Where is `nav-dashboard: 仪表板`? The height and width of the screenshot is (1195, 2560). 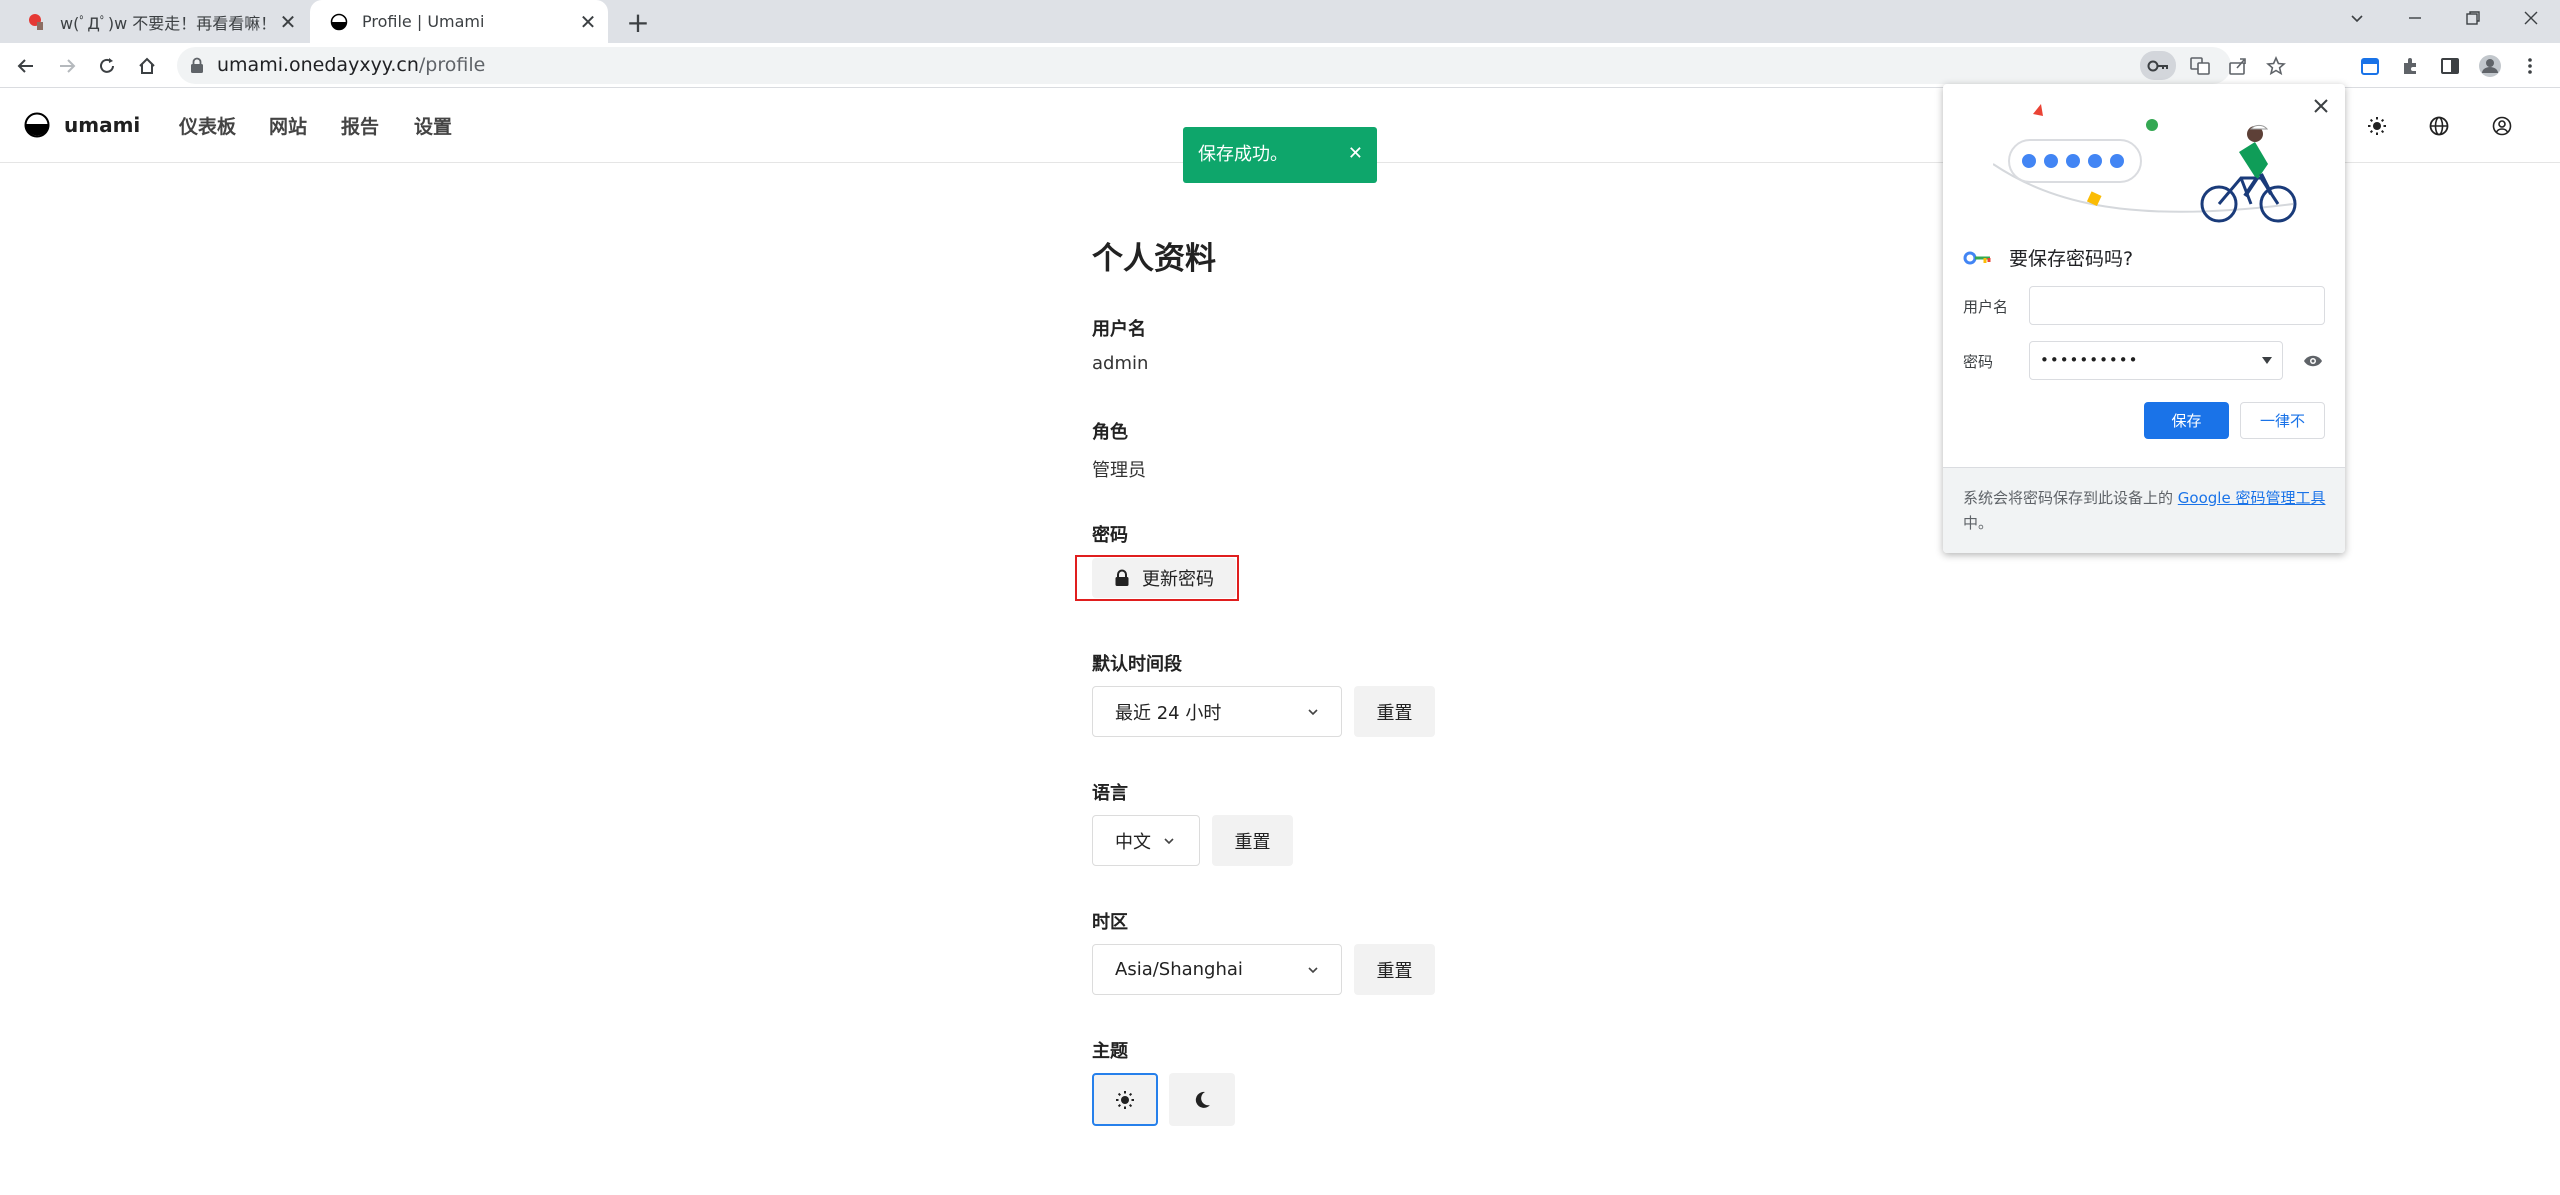
nav-dashboard: 仪表板 is located at coordinates (207, 125).